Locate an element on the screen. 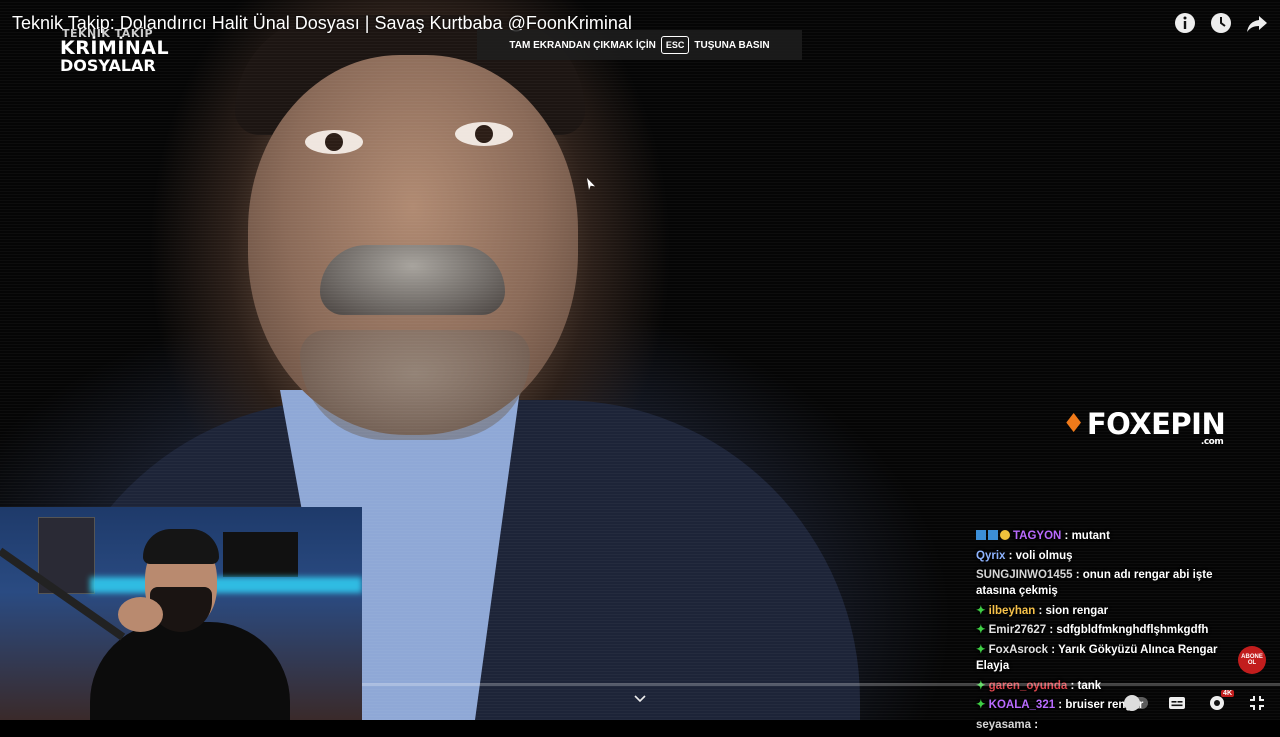 This screenshot has height=737, width=1280. webcam-person-hand is located at coordinates (140, 614).